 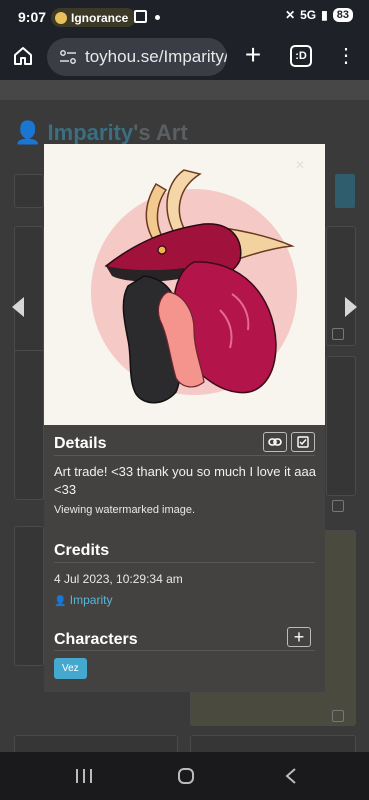 I want to click on page-title-suffix: 's Art, so click(x=160, y=132).